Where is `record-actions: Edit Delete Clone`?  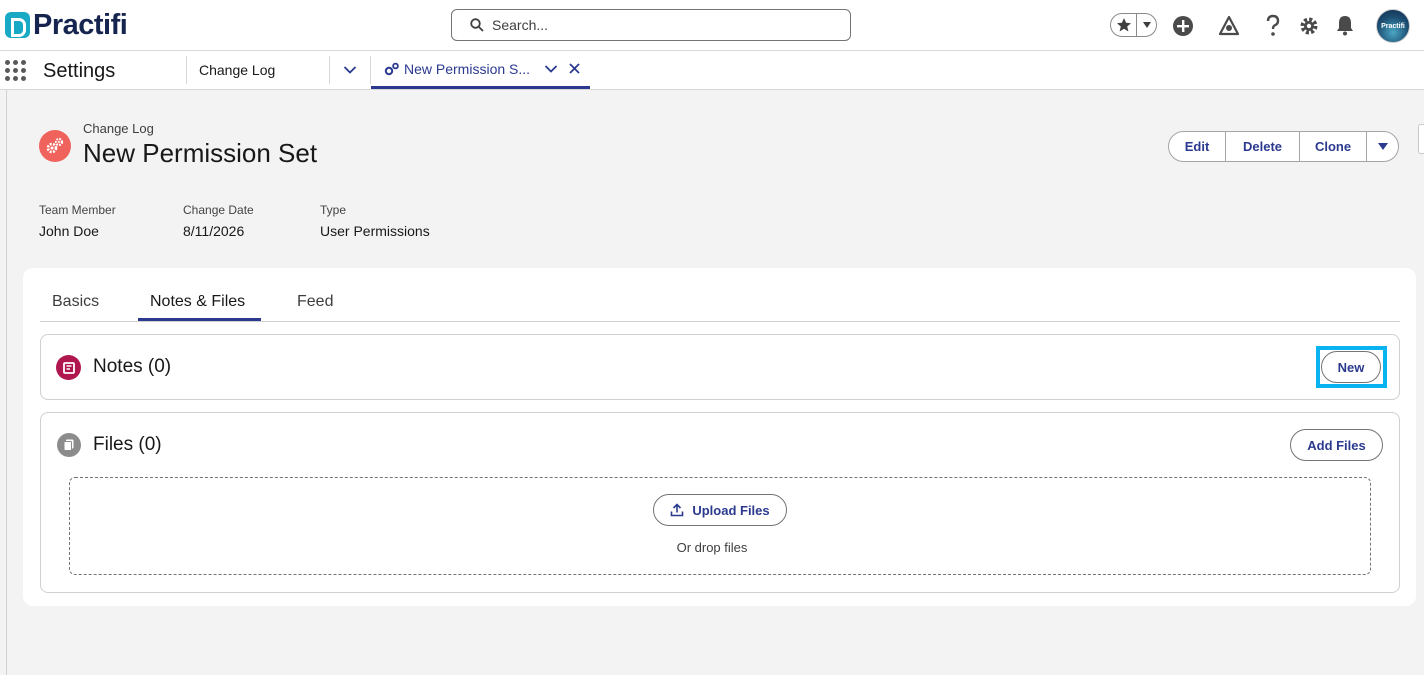 record-actions: Edit Delete Clone is located at coordinates (1283, 146).